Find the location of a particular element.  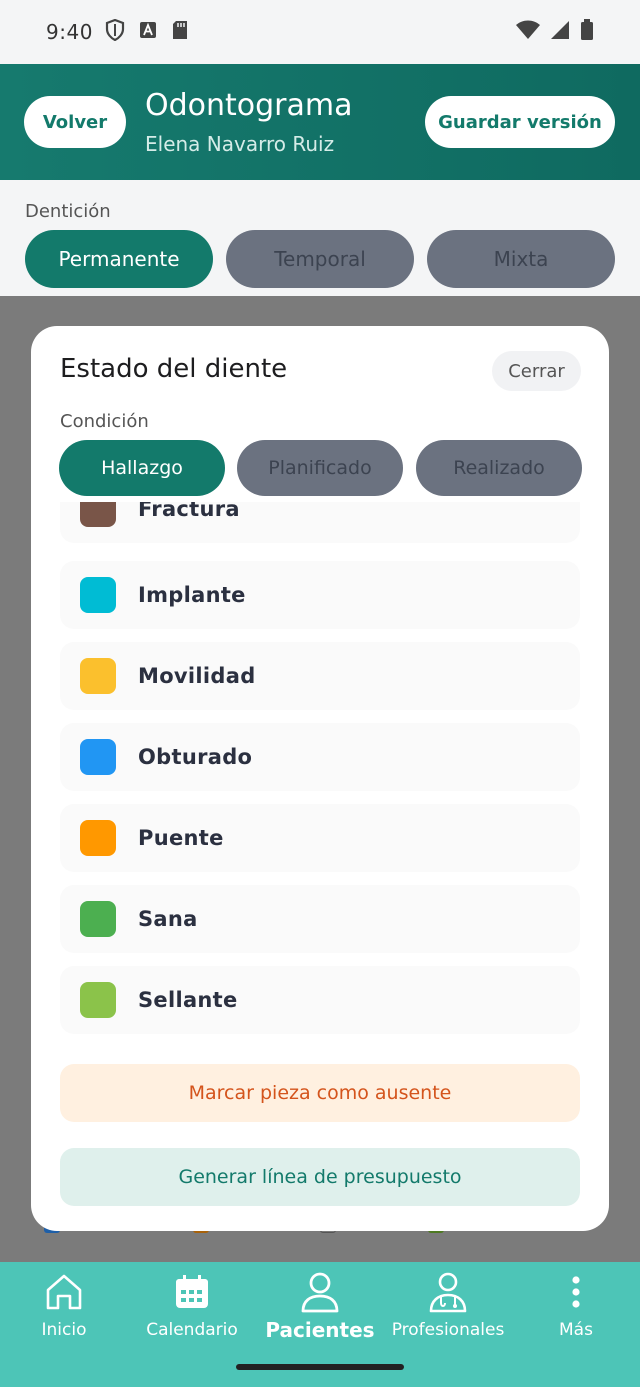

status-bar: 9:40 is located at coordinates (320, 32).